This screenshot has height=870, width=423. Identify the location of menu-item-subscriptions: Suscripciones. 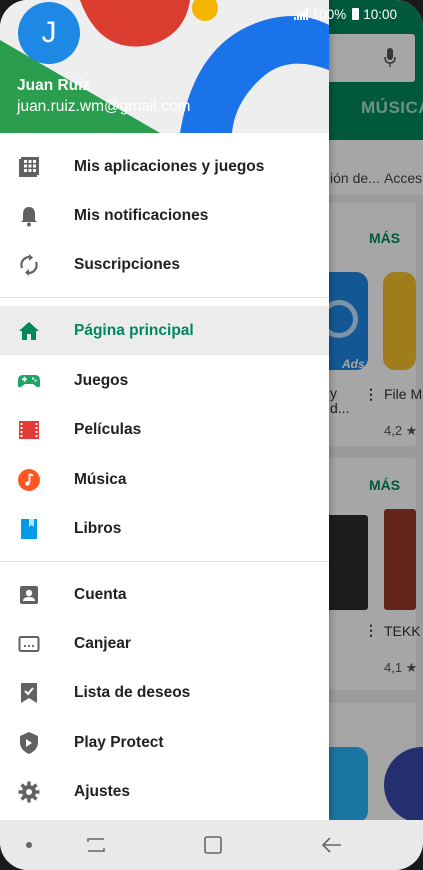
(164, 264).